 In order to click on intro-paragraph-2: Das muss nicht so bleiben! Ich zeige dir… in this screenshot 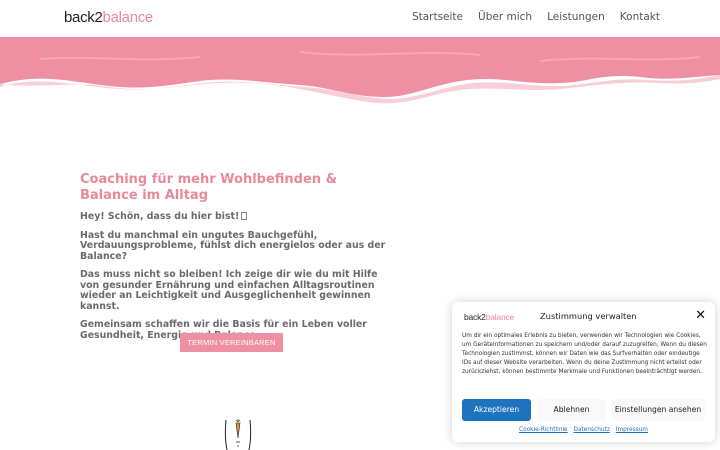, I will do `click(229, 290)`.